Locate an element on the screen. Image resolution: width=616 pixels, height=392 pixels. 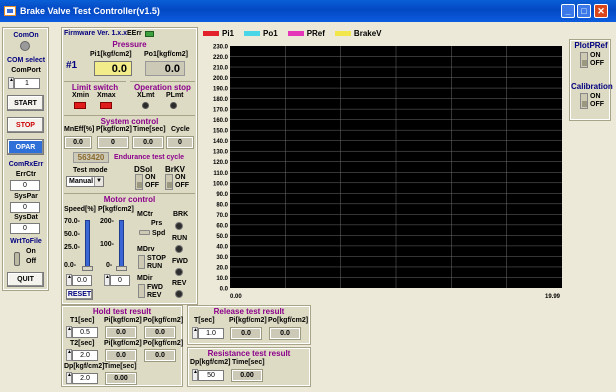
calibration-toggle: ON OFF is located at coordinates (592, 101).